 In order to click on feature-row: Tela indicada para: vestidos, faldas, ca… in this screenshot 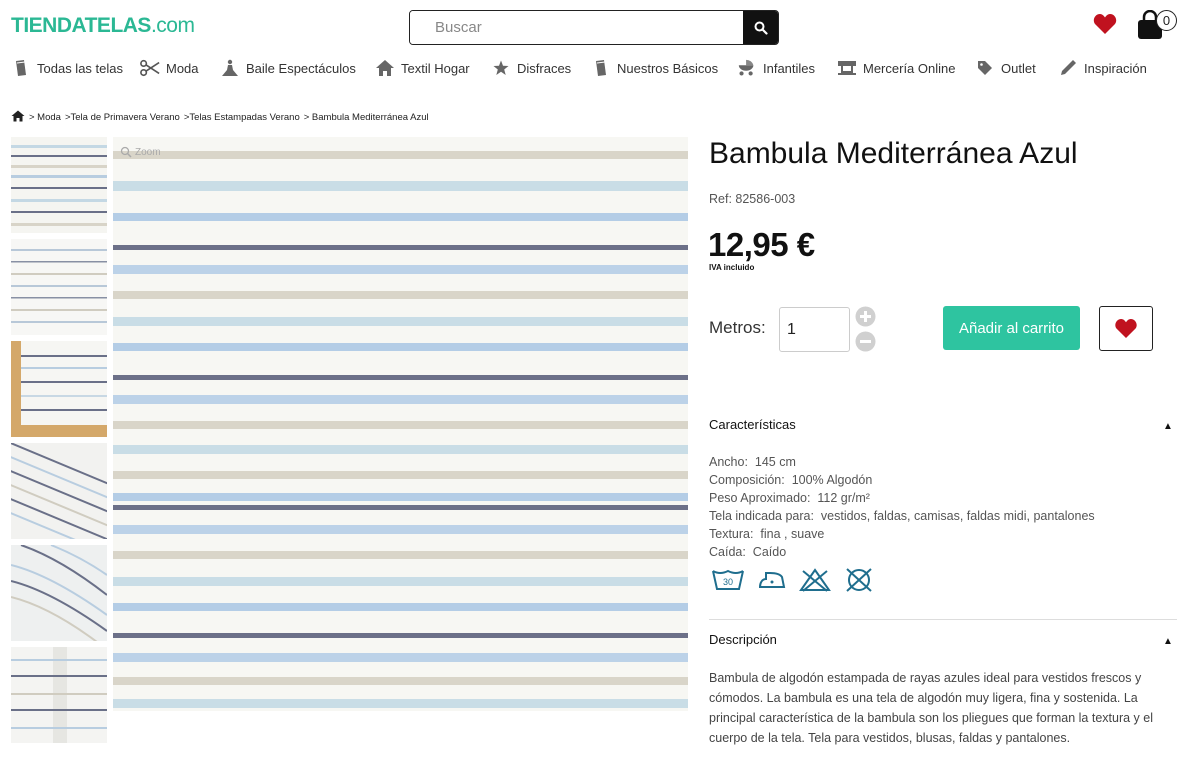, I will do `click(902, 516)`.